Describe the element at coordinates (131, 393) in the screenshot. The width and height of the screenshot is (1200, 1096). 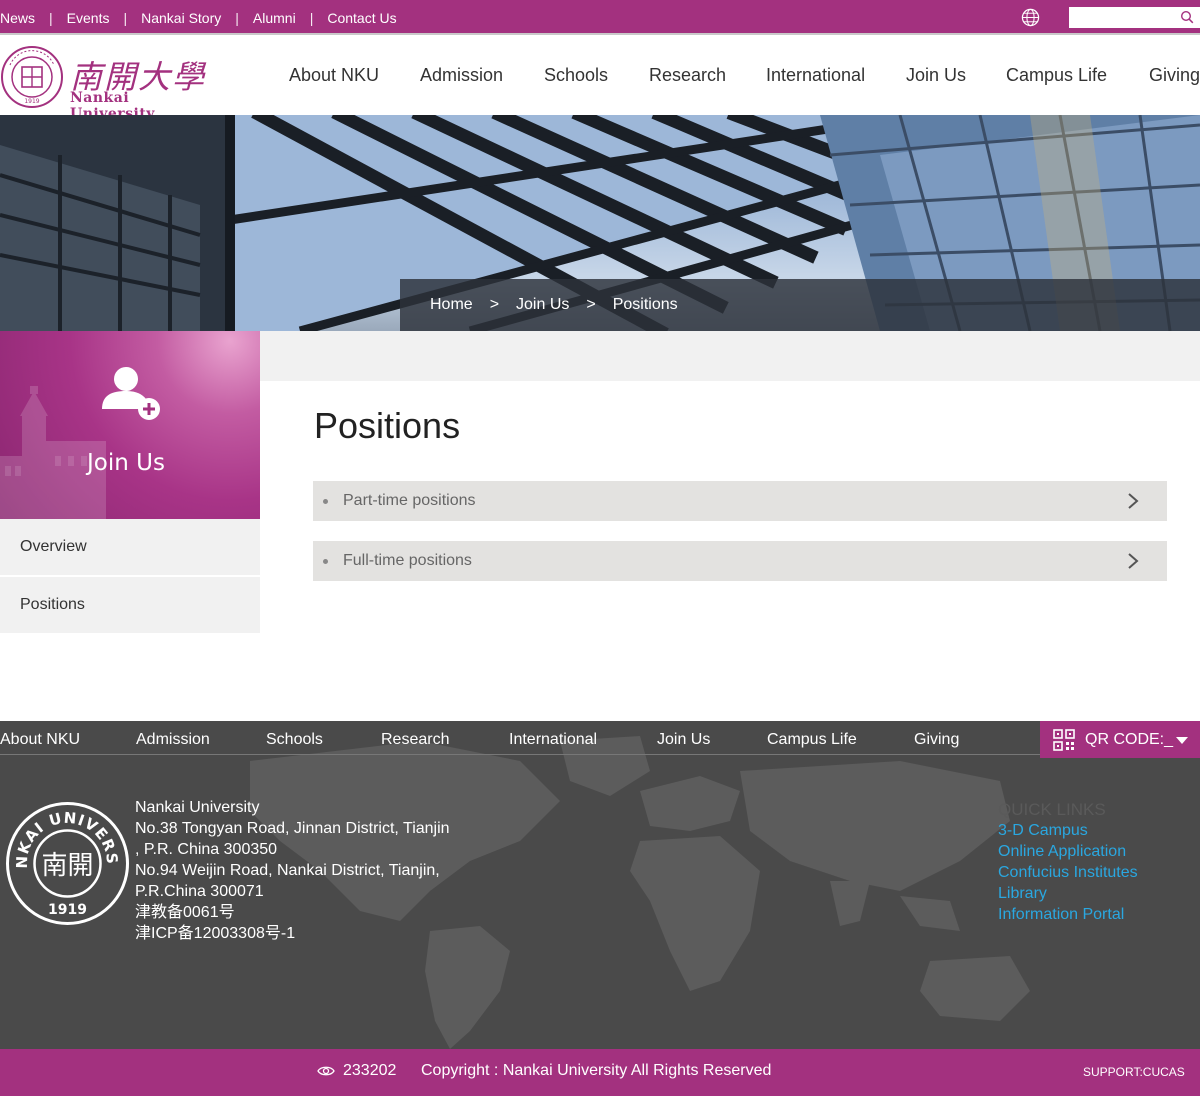
I see `user-add-icon` at that location.